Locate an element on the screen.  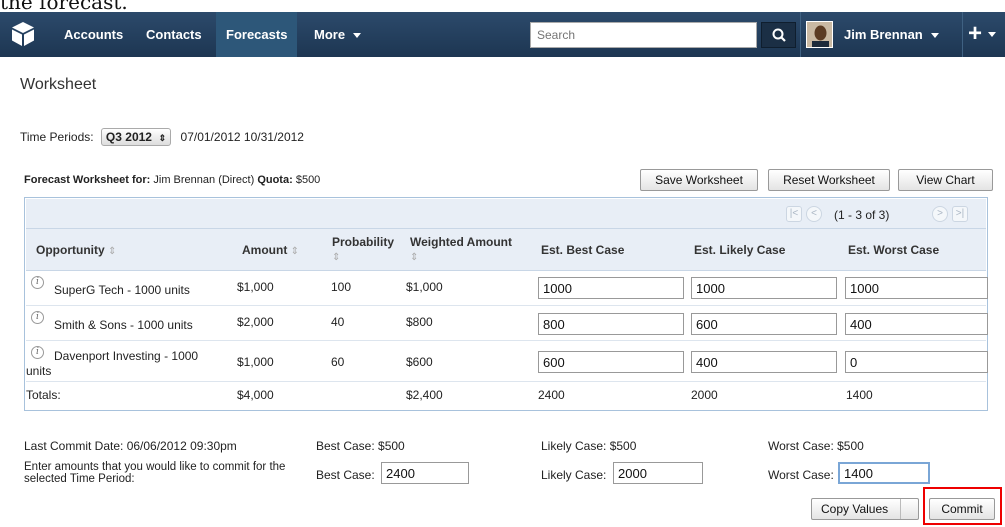
tab-accounts: Accounts is located at coordinates (93, 34).